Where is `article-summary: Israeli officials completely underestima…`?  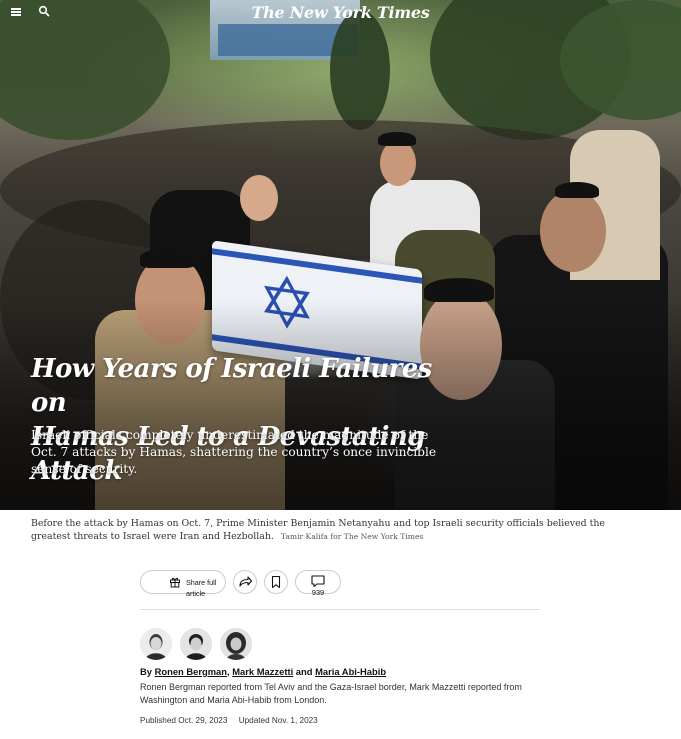 article-summary: Israeli officials completely underestima… is located at coordinates (234, 452).